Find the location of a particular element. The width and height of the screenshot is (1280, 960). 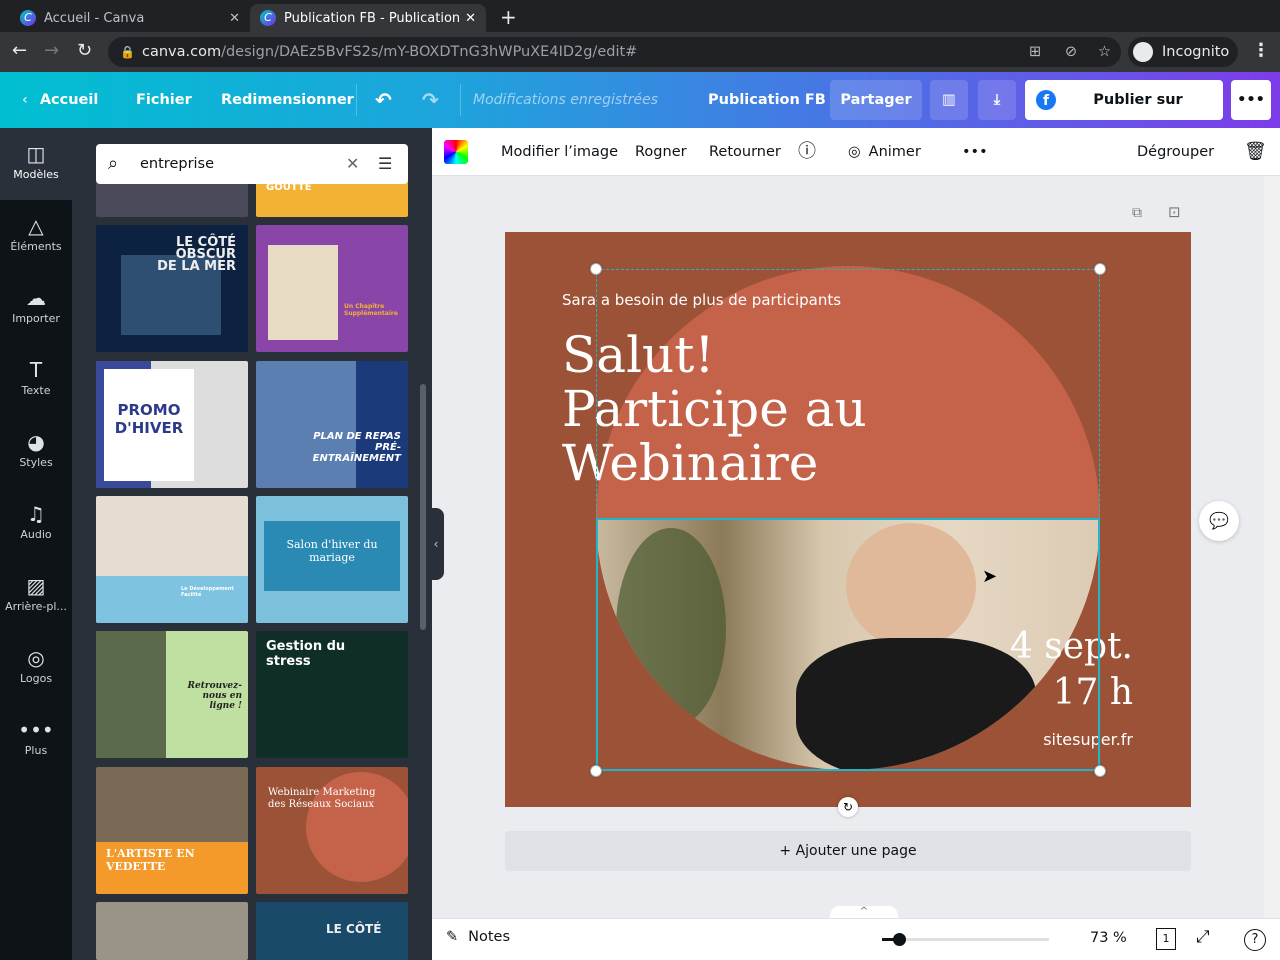

cloud-upload-icon: ☁ is located at coordinates (36, 298).